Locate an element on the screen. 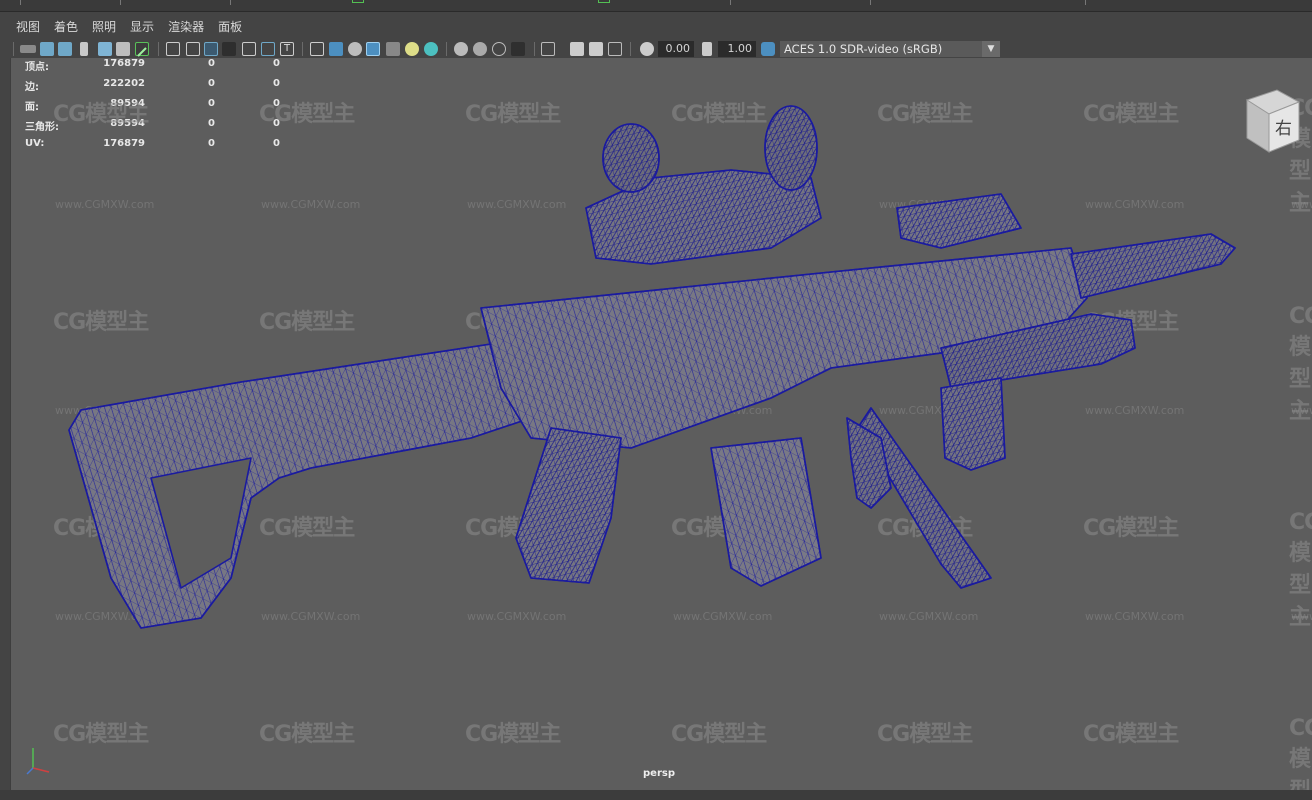  xray-icon is located at coordinates (577, 49).